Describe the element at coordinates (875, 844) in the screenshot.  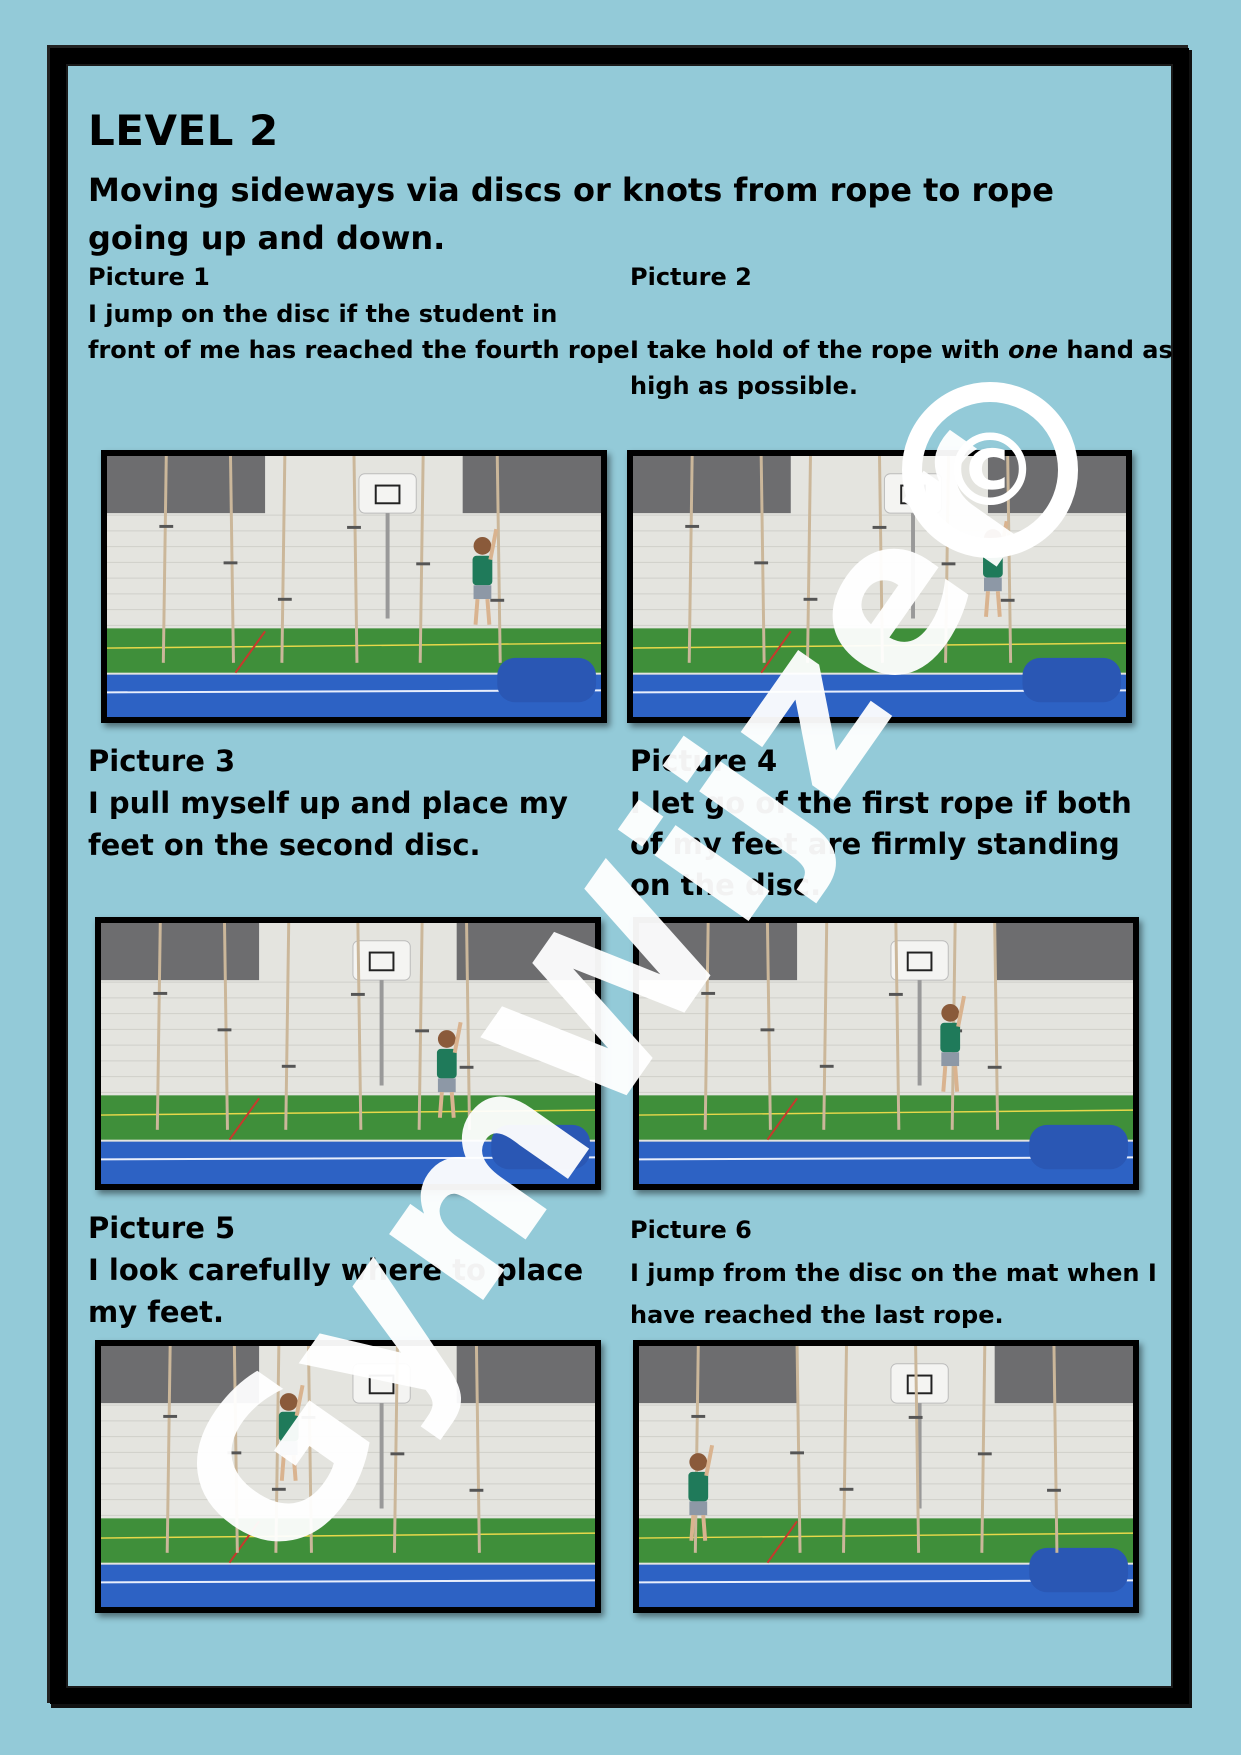
I see `picture-4-line-2: of my feet are firmly standing` at that location.